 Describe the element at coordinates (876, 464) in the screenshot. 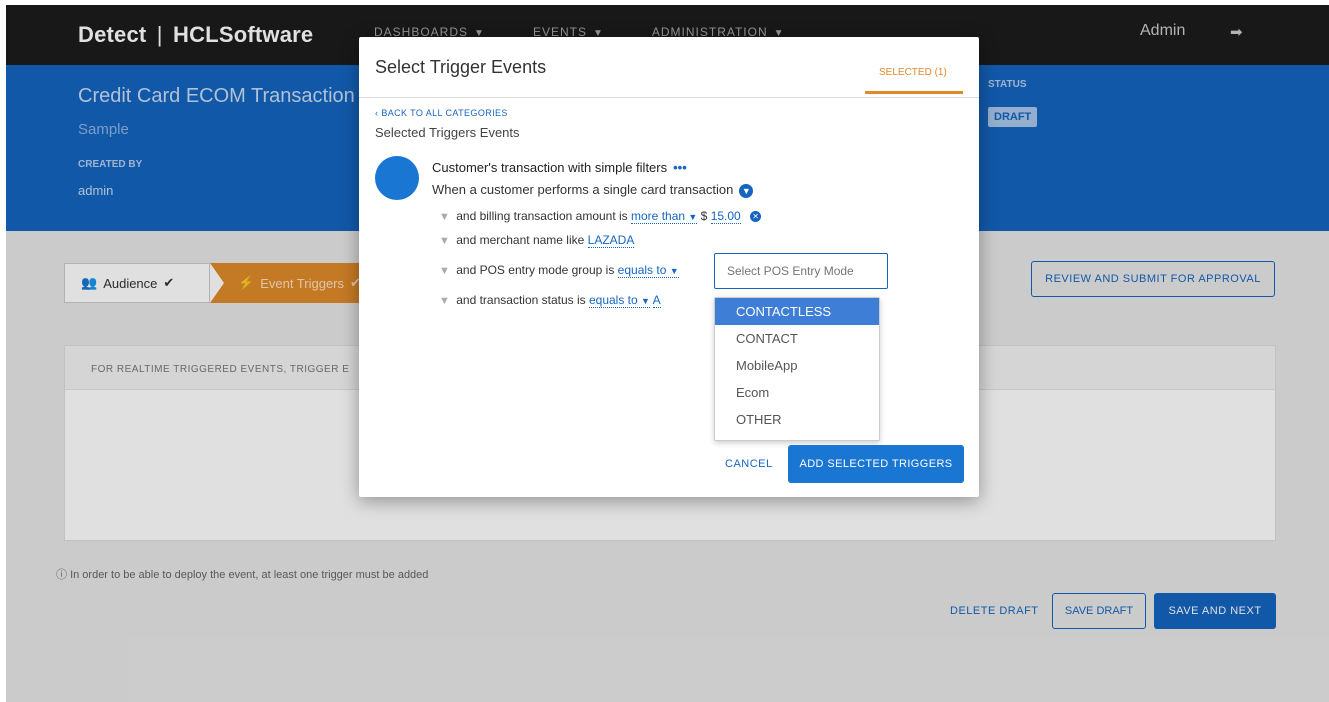

I see `add-selected-triggers-button: ADD SELECTED TRIGGERS` at that location.